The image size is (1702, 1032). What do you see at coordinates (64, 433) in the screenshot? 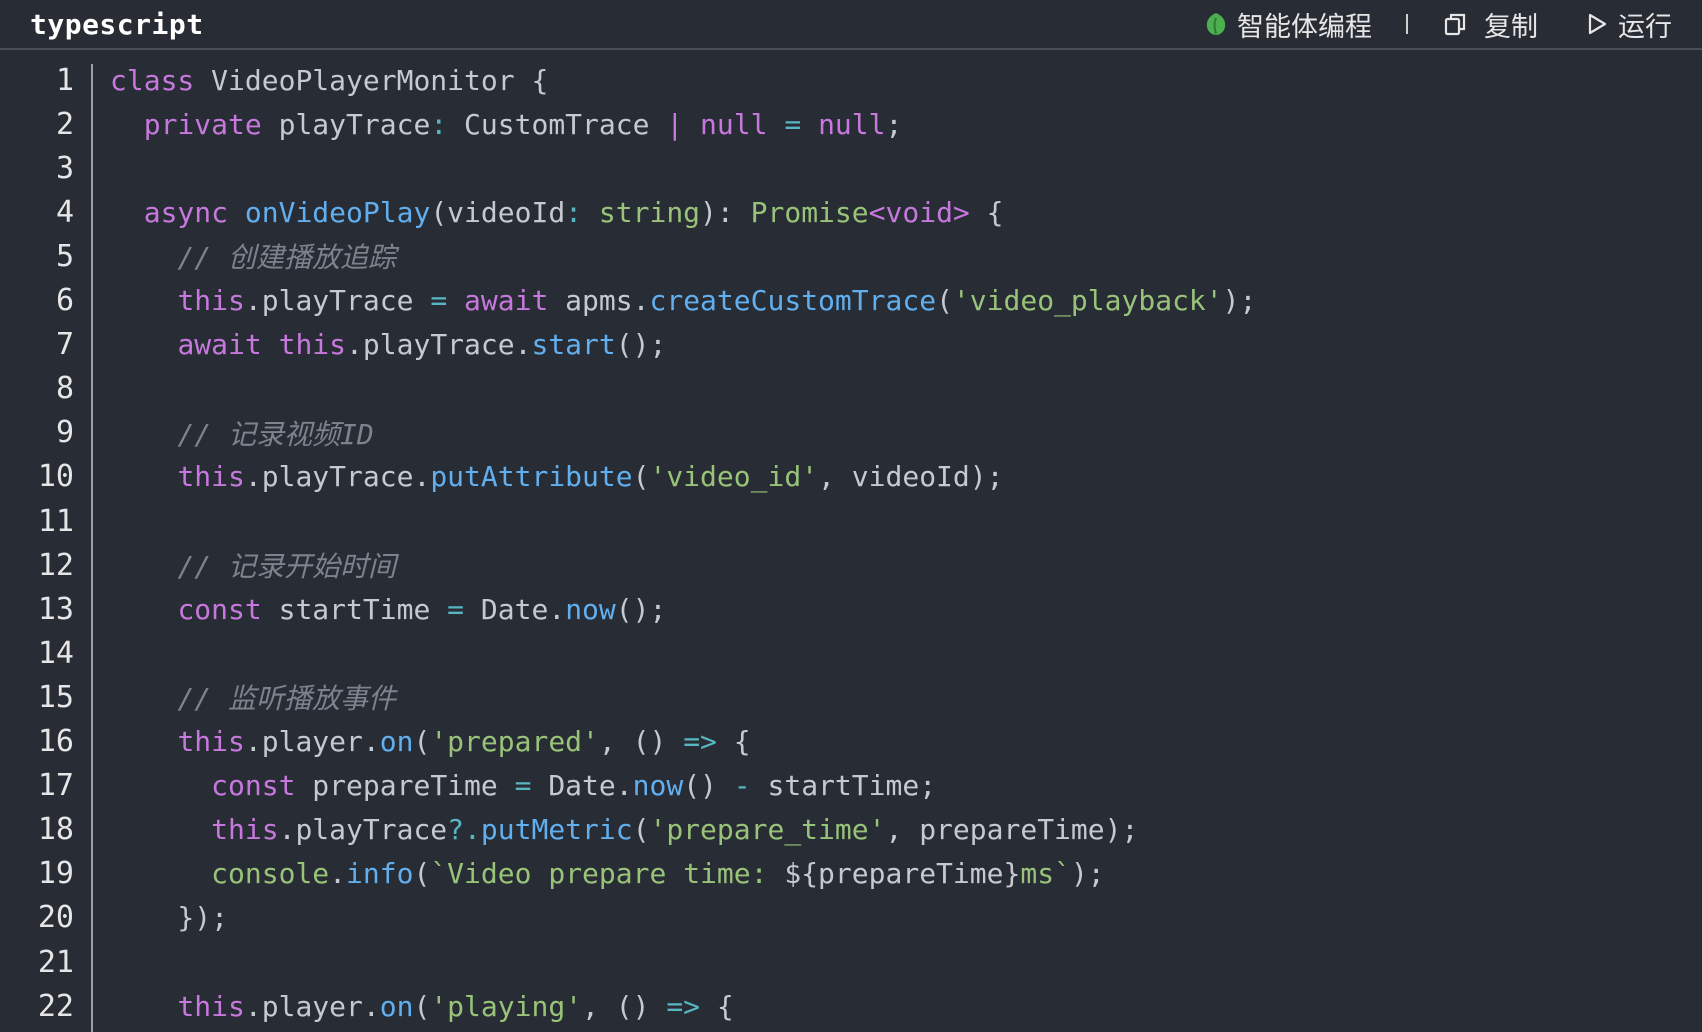
I see `line-number: 9` at bounding box center [64, 433].